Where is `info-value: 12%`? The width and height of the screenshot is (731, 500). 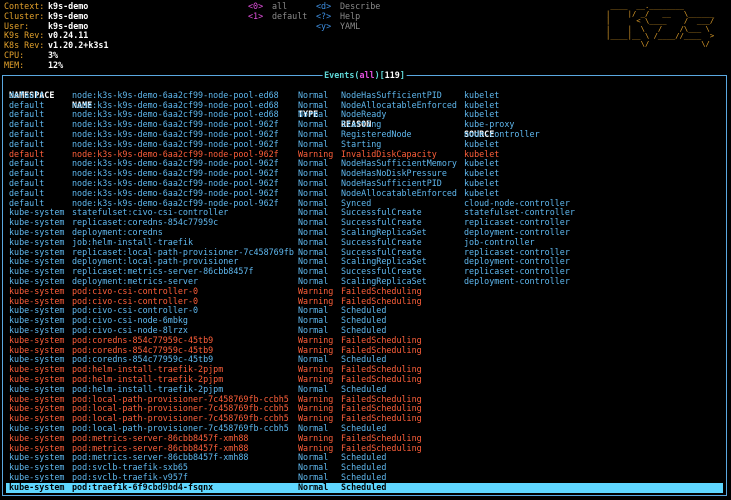
info-value: 12% is located at coordinates (56, 64).